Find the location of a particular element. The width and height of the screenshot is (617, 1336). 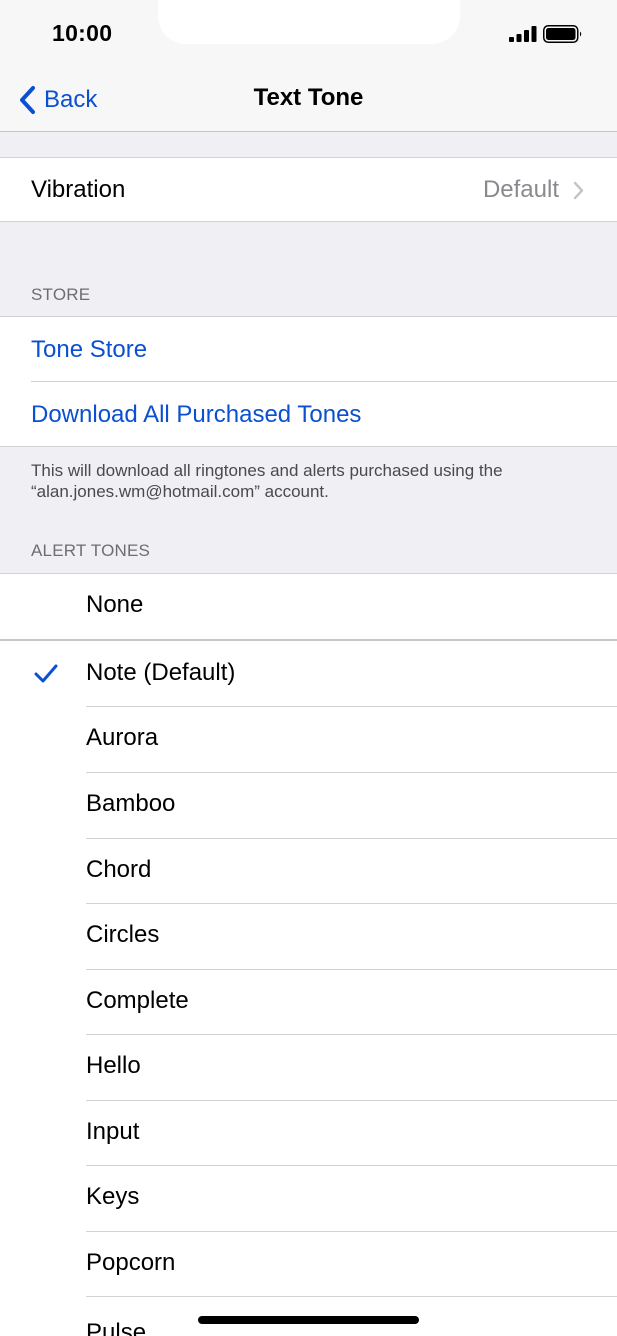

home-indicator is located at coordinates (308, 1320).